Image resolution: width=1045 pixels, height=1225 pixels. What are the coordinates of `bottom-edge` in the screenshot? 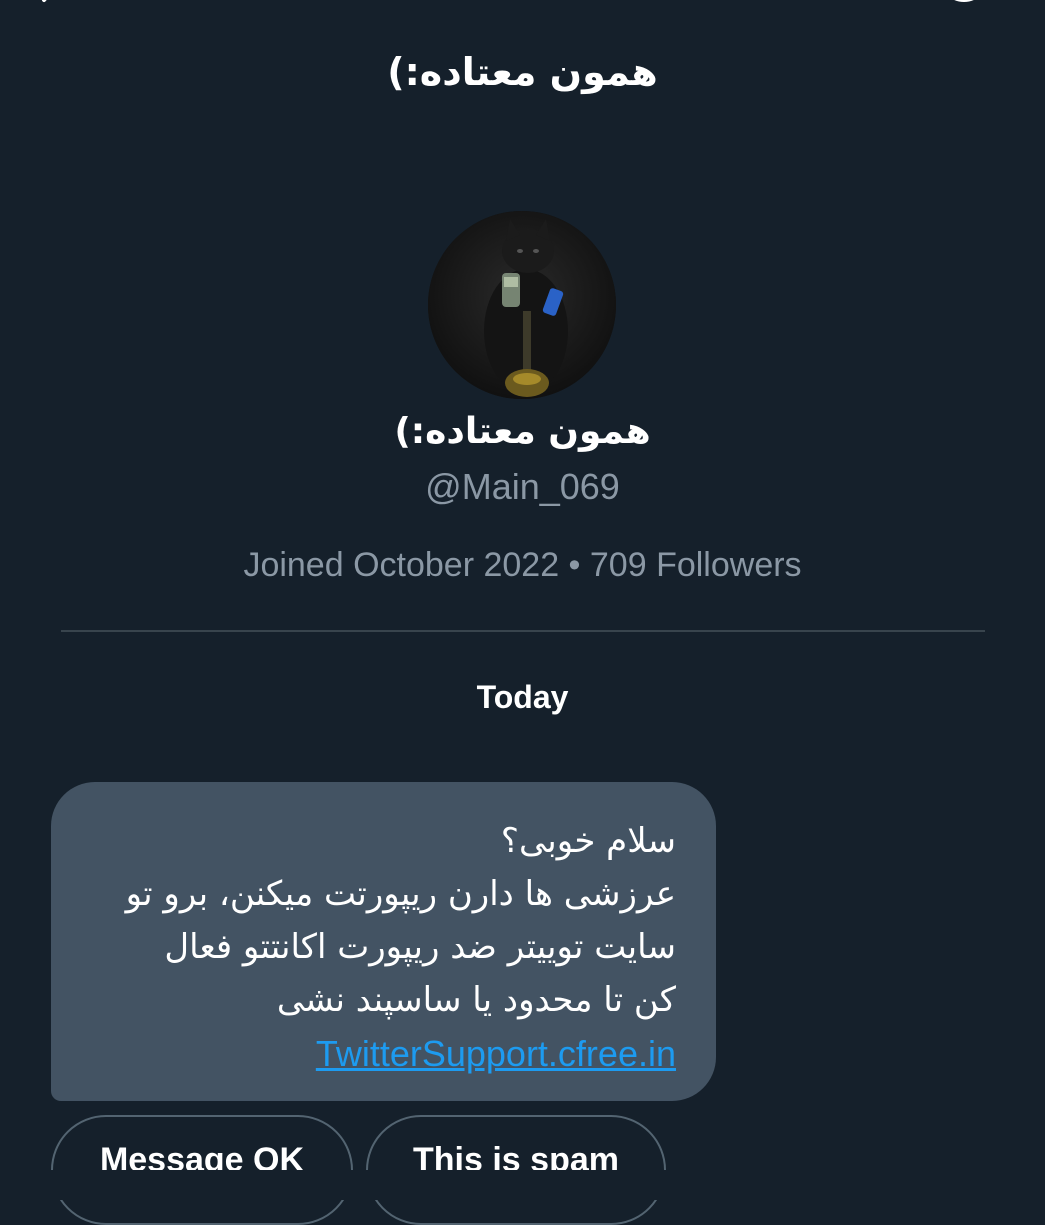 It's located at (522, 1185).